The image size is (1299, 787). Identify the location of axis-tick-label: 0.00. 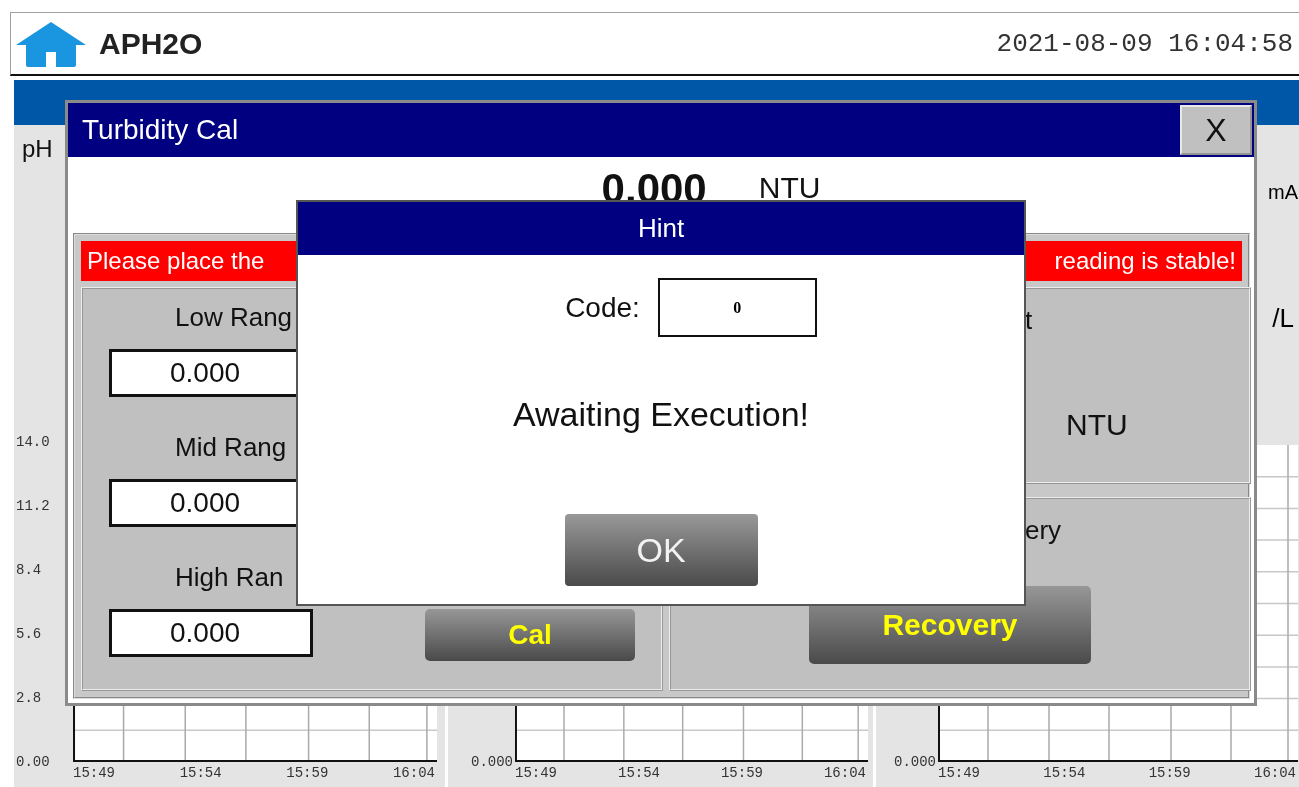
(33, 762).